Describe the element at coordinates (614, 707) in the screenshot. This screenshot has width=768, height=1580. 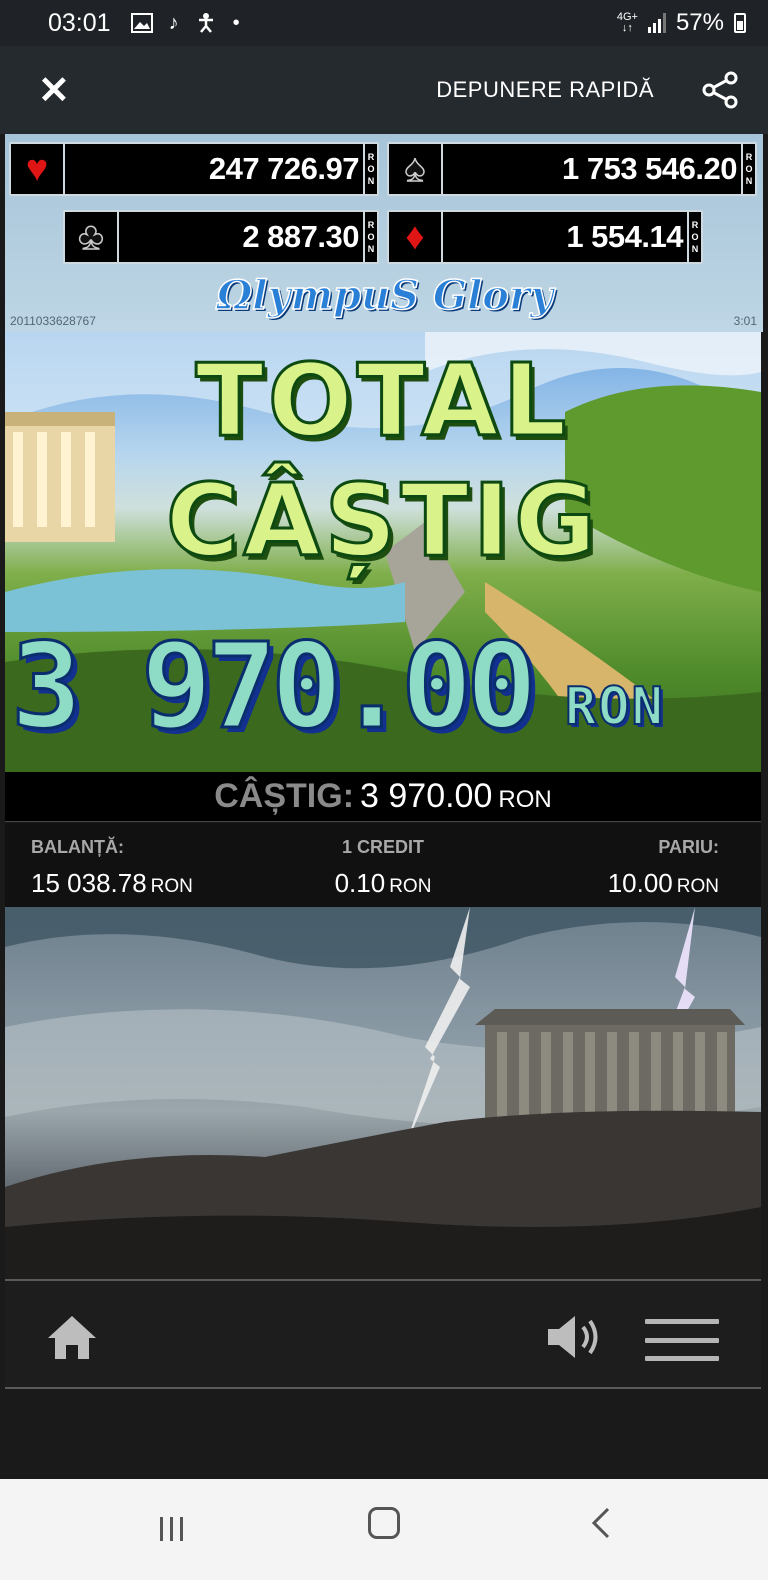
I see `win-amount-currency: RON` at that location.